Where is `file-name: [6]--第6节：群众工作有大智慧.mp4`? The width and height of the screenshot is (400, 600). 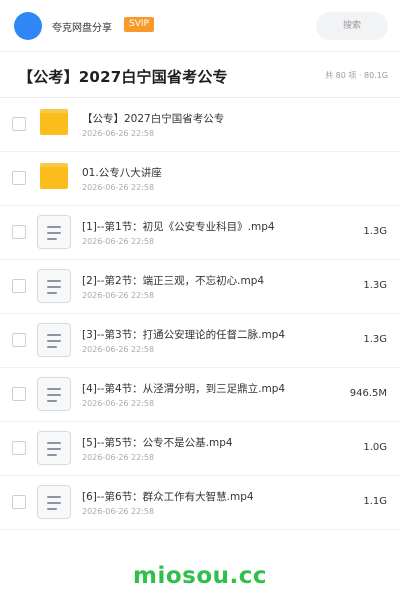
file-name: [6]--第6节：群众工作有大智慧.mp4 is located at coordinates (168, 496).